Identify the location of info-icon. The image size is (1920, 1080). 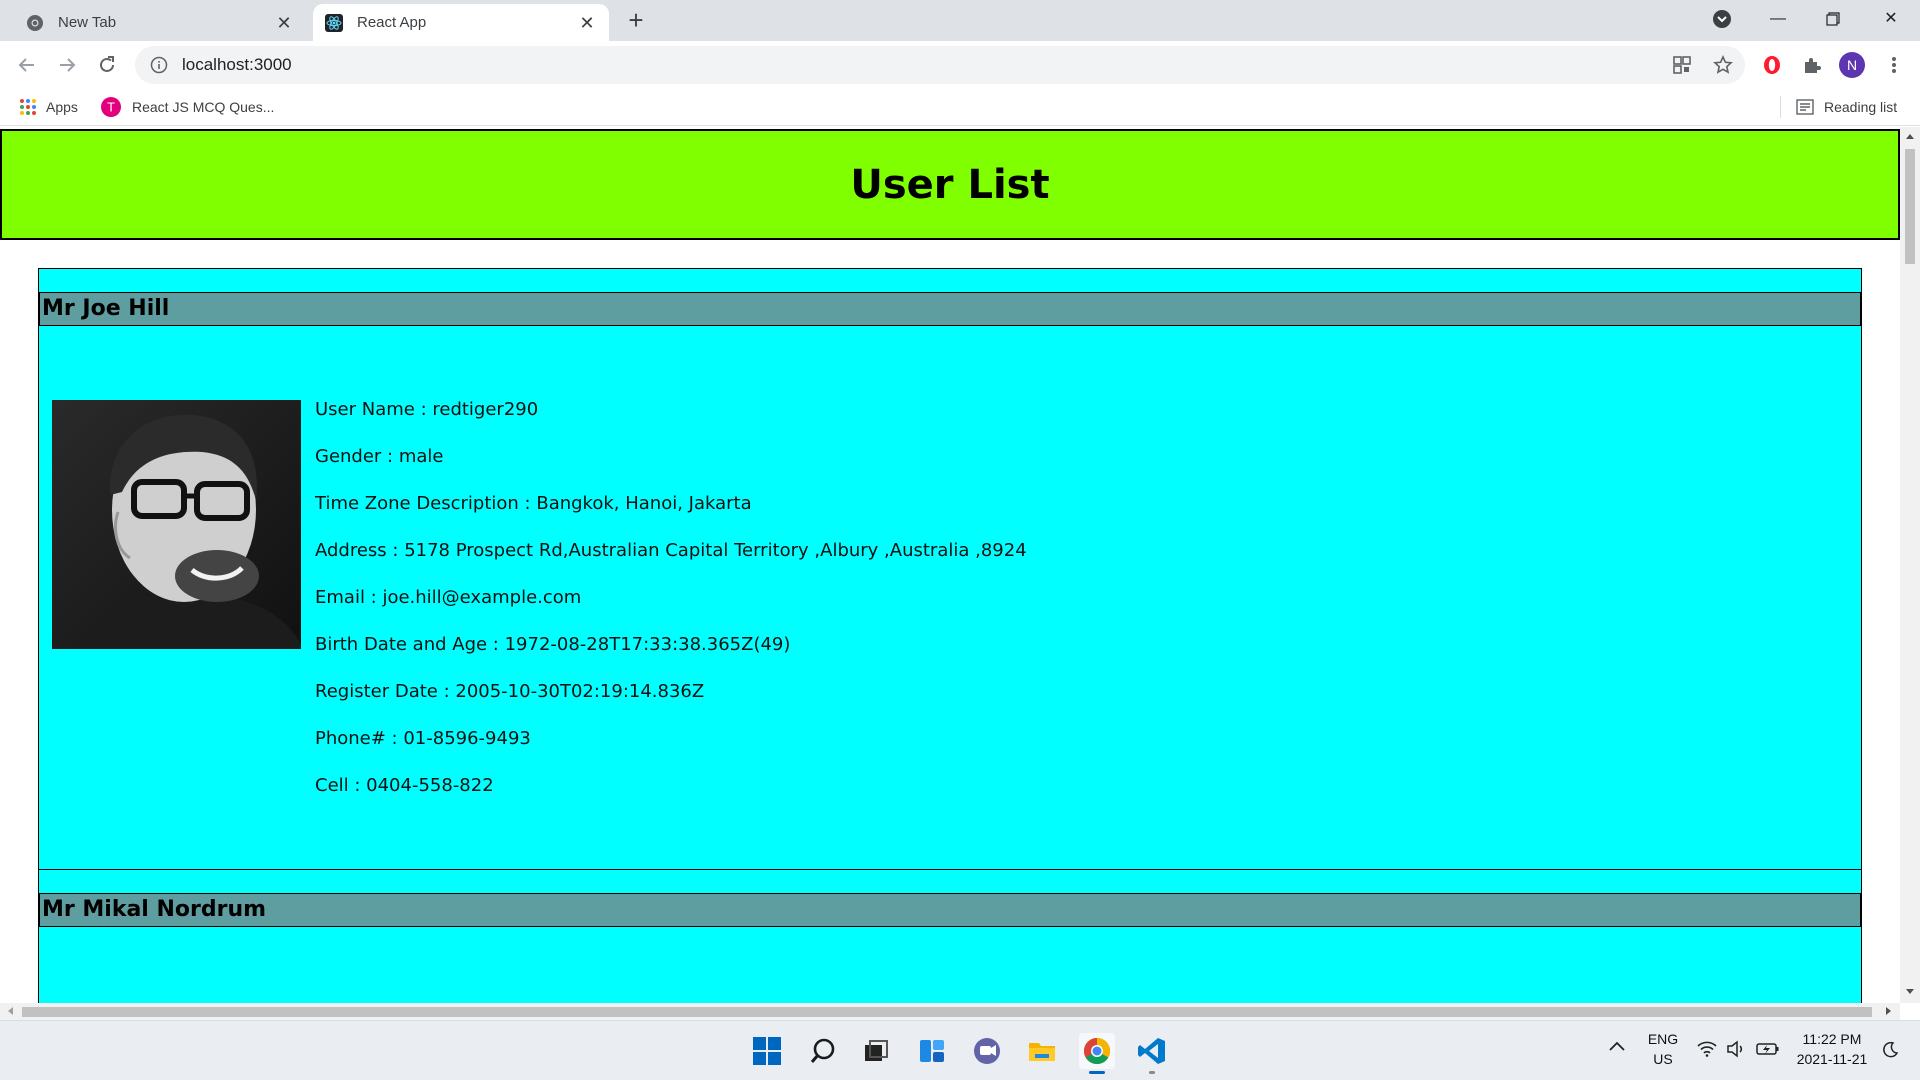
(159, 65).